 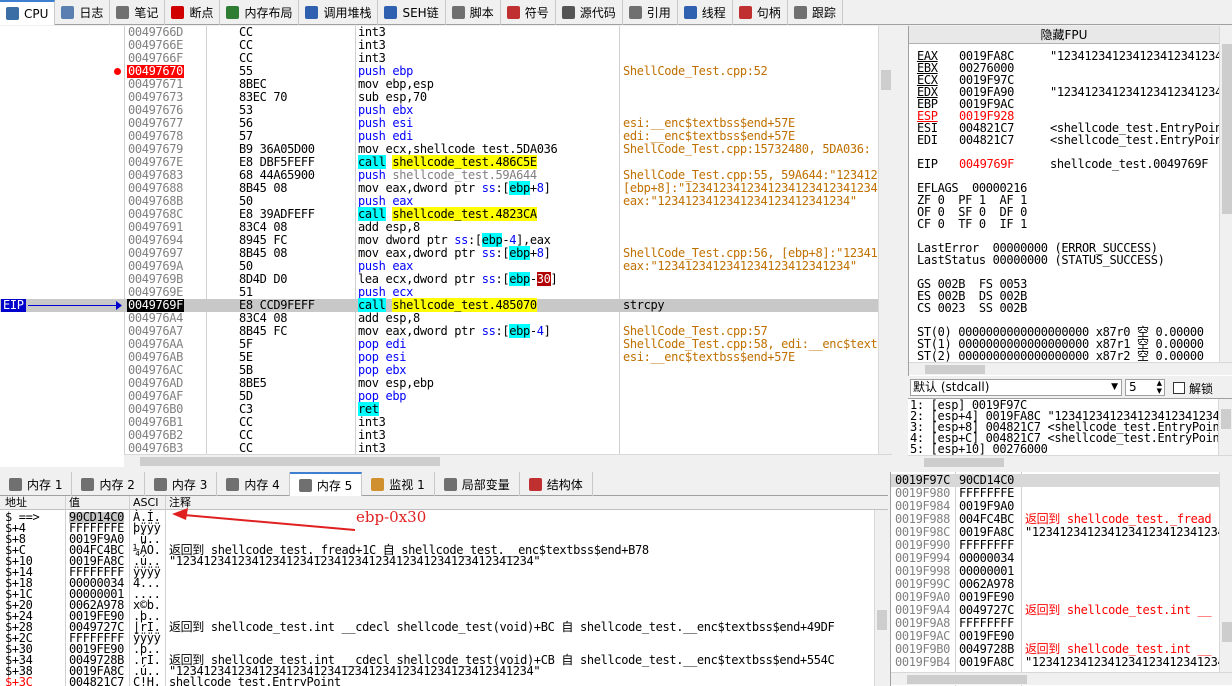 I want to click on argument-count-value: 5, so click(x=1133, y=387).